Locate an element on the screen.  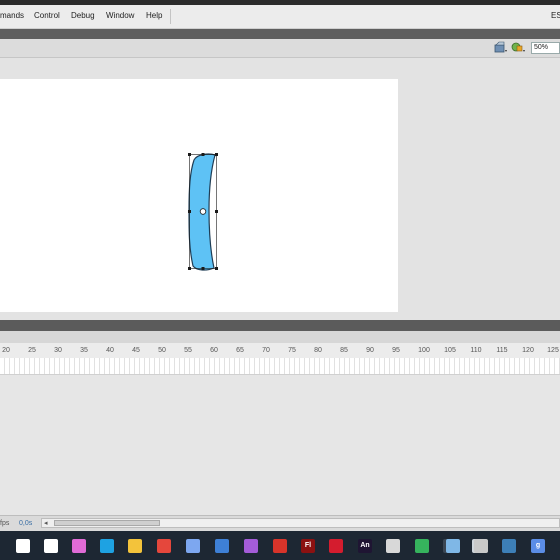
flash-red-icon is located at coordinates (336, 546).